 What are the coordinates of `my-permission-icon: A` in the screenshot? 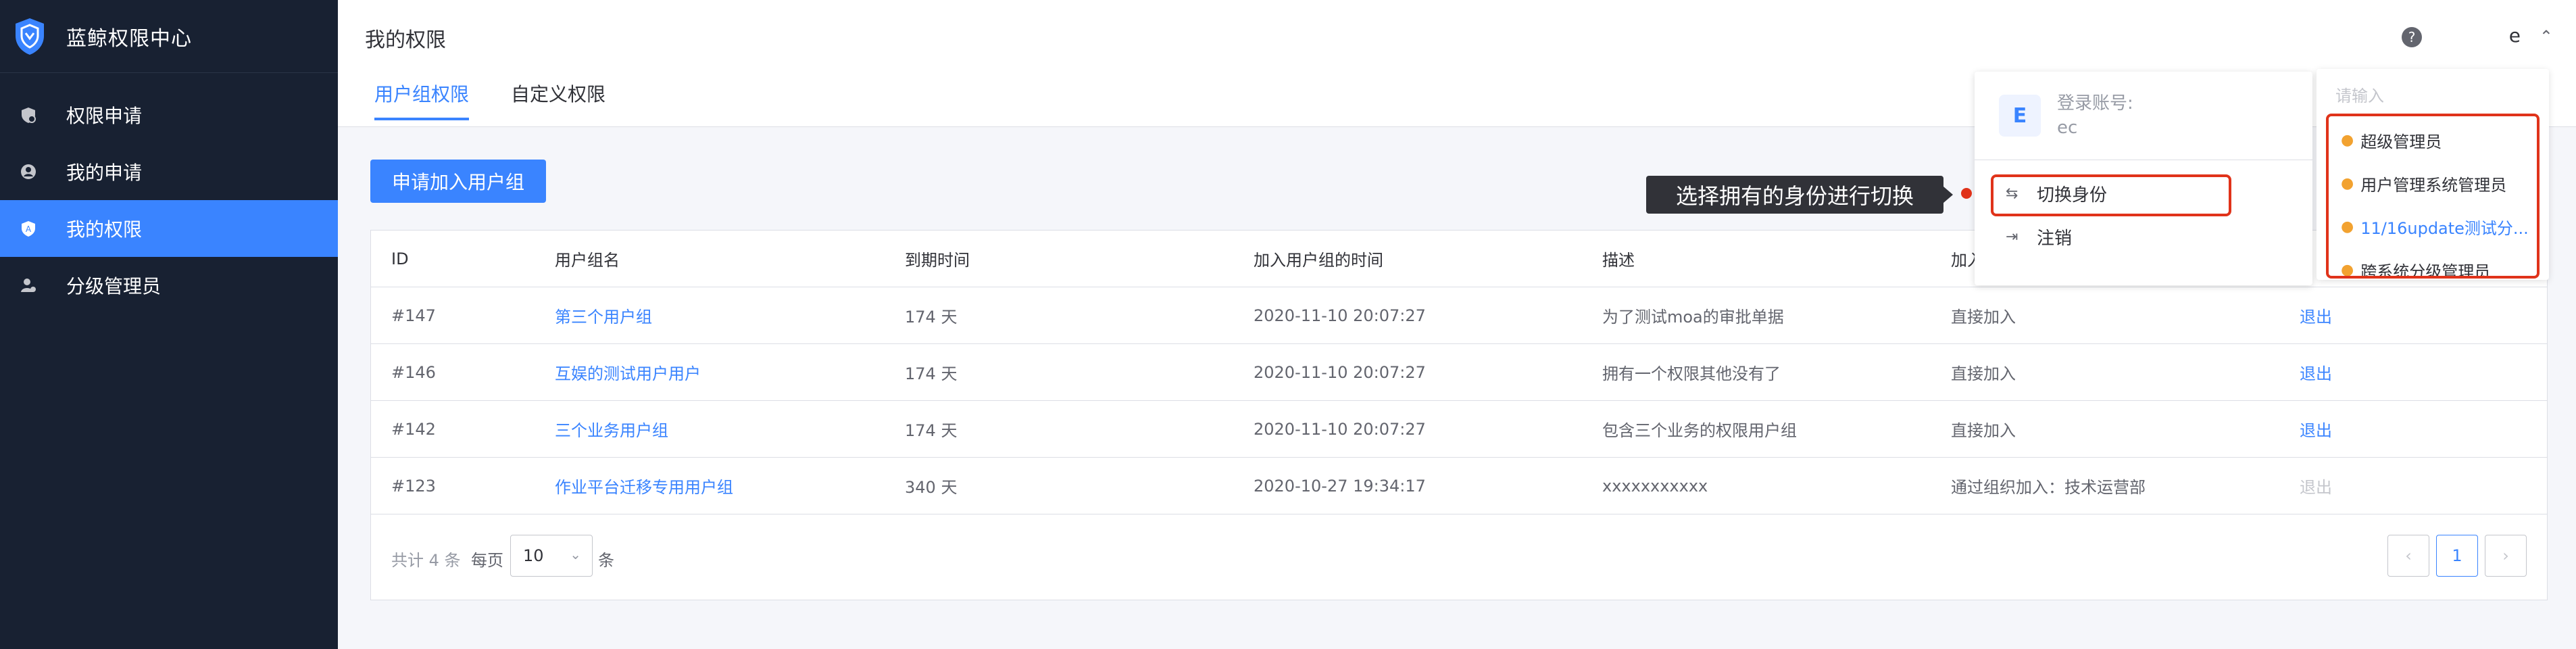 It's located at (29, 228).